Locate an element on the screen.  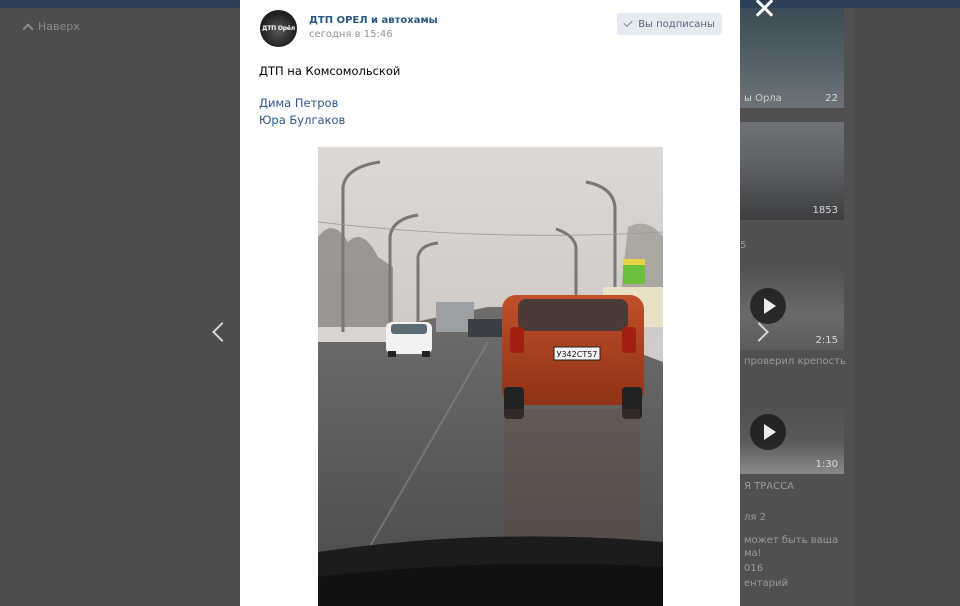
subscribed-label: Вы подписаны is located at coordinates (676, 24).